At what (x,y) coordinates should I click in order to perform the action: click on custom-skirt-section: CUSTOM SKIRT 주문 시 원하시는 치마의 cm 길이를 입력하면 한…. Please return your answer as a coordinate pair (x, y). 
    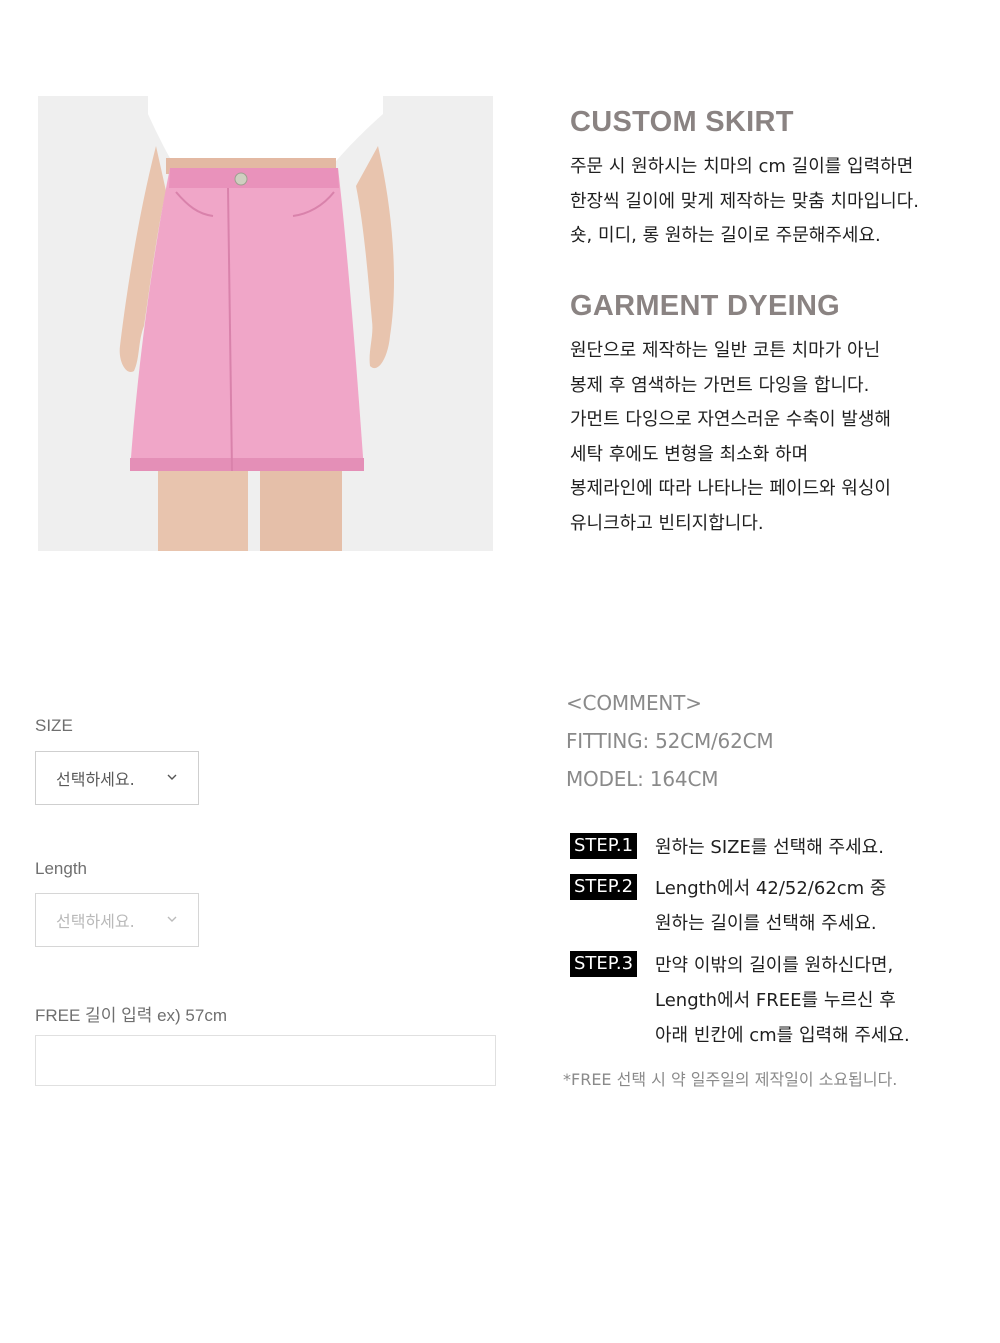
    Looking at the image, I should click on (770, 179).